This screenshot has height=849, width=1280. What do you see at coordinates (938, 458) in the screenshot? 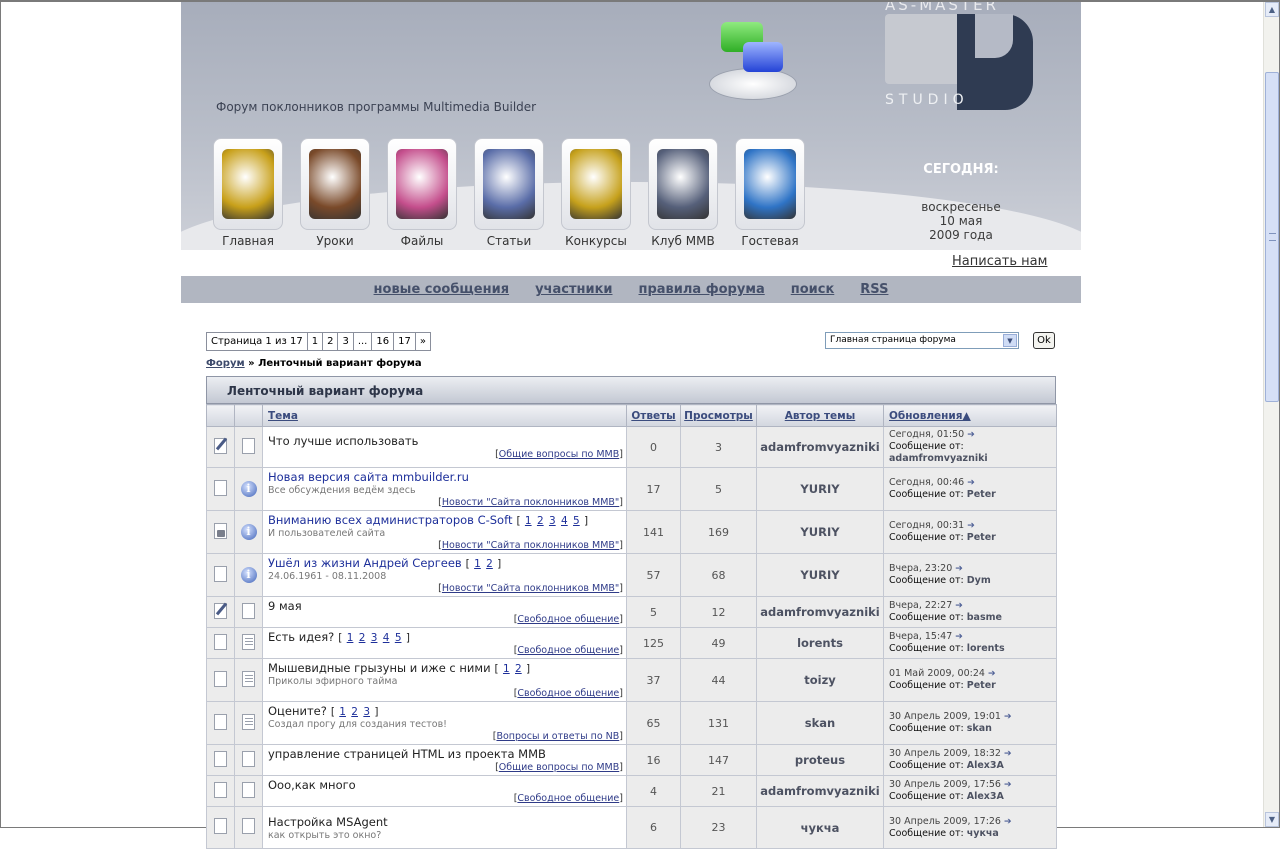
I see `last-poster-link: adamfromvyazniki` at bounding box center [938, 458].